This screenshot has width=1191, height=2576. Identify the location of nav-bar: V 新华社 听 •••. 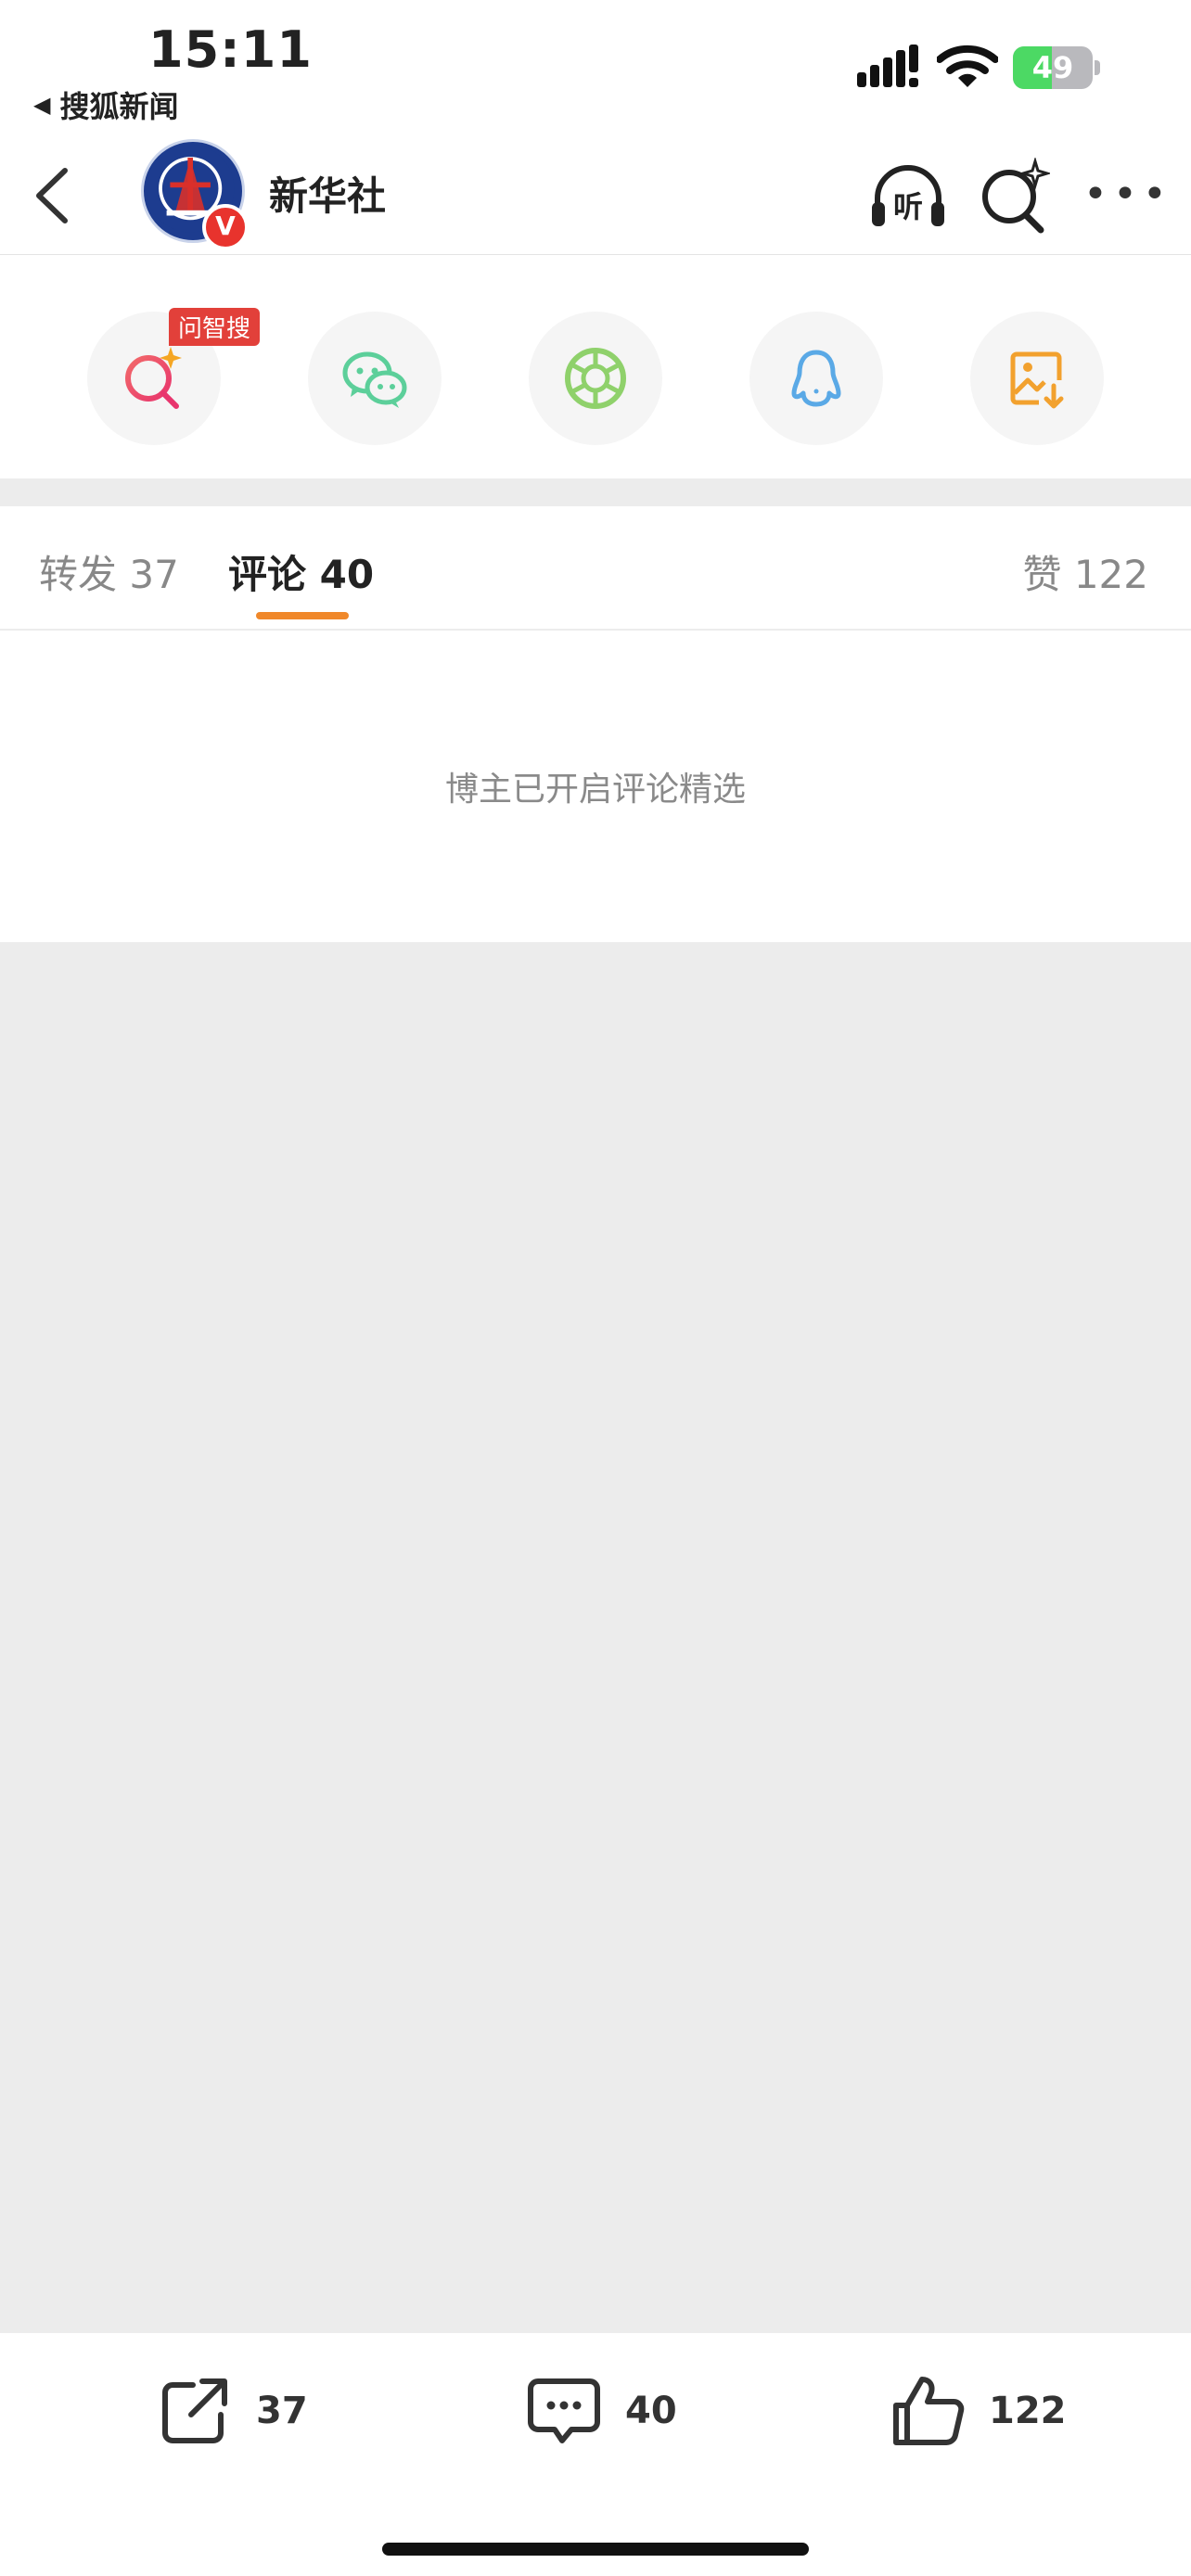
(595, 196).